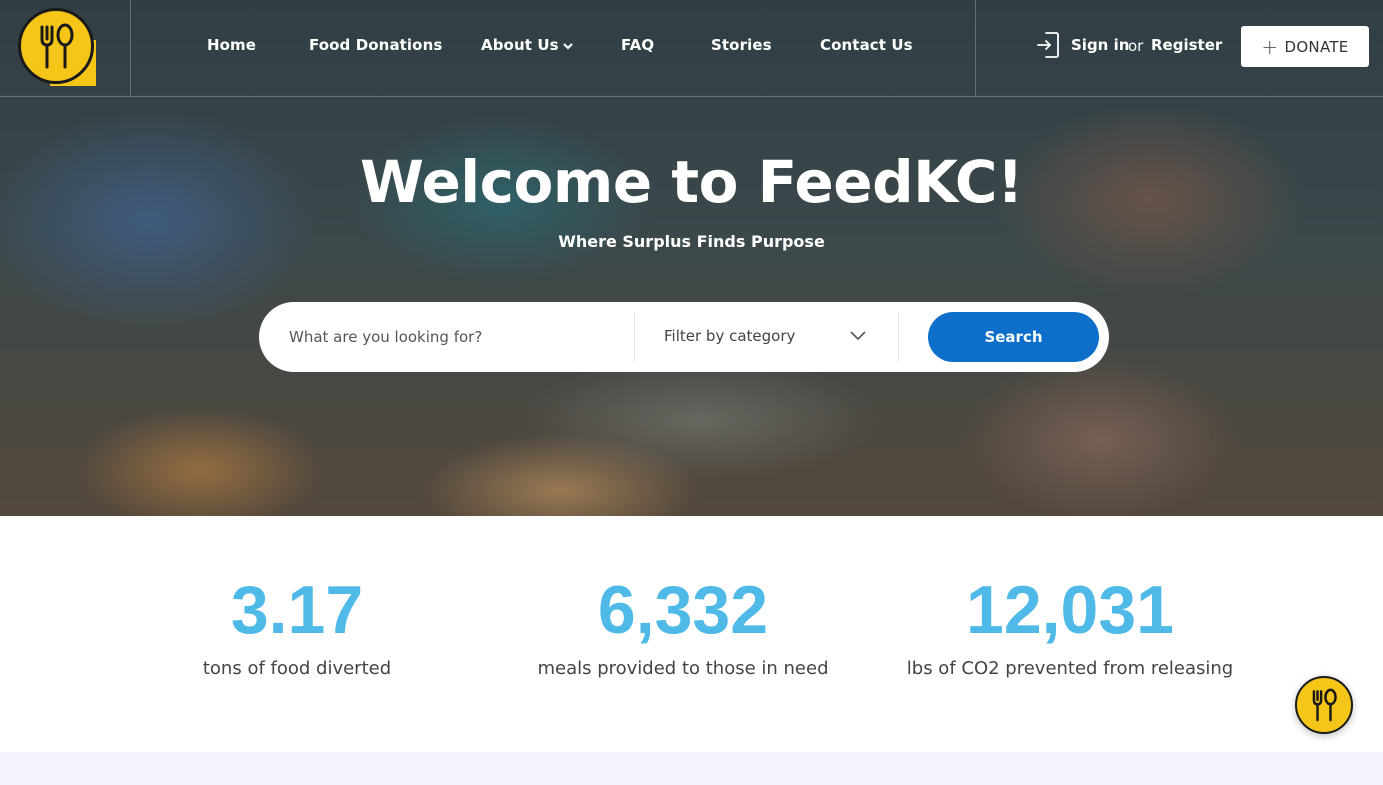 The width and height of the screenshot is (1383, 785). What do you see at coordinates (1270, 46) in the screenshot?
I see `plus-icon: +` at bounding box center [1270, 46].